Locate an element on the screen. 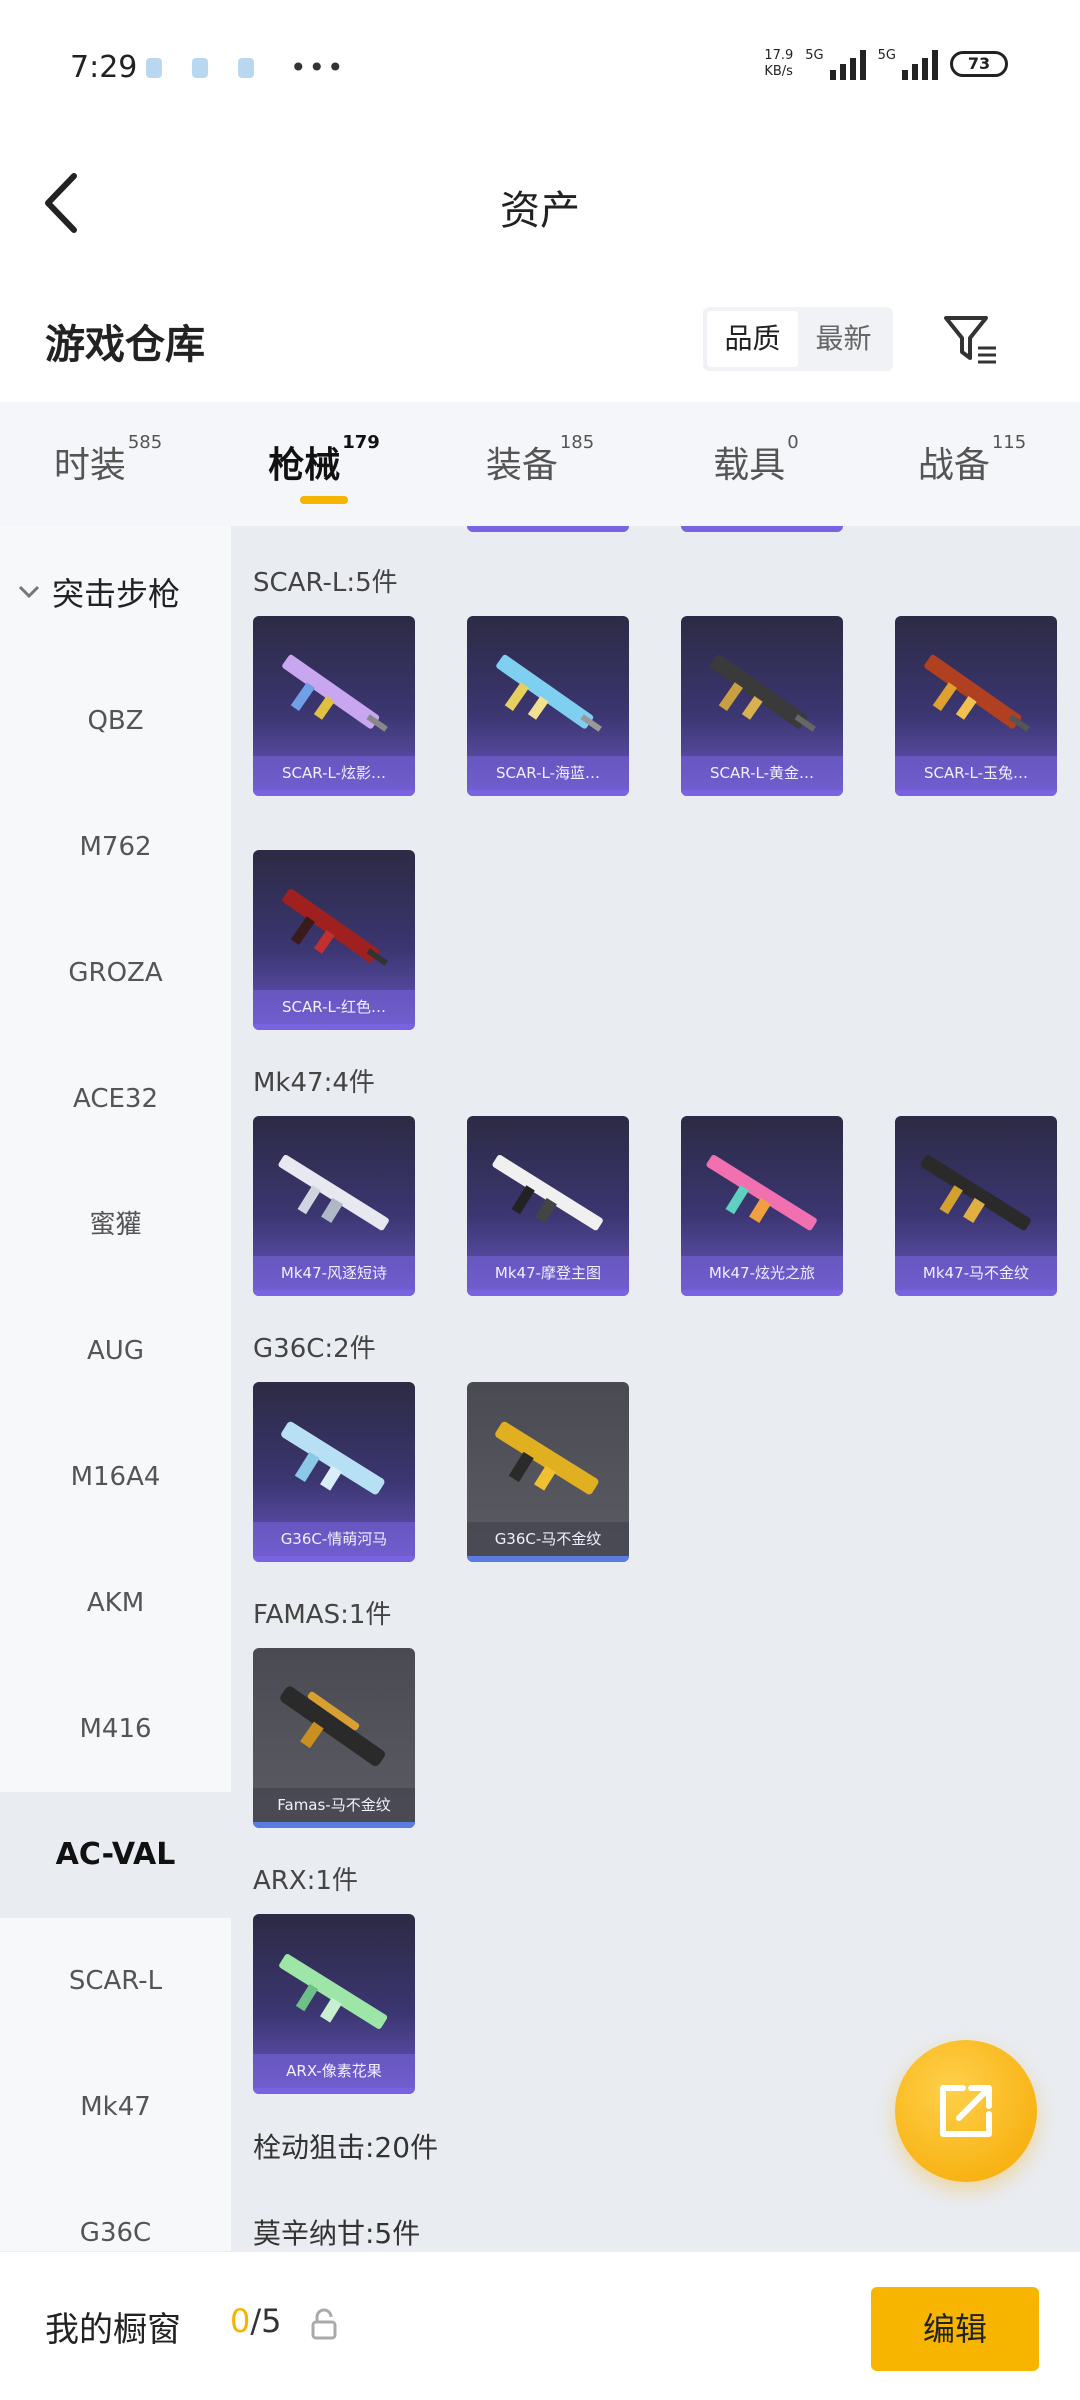 Image resolution: width=1080 pixels, height=2400 pixels. weapon-card-label: Mk47-马不金纹 is located at coordinates (976, 1273).